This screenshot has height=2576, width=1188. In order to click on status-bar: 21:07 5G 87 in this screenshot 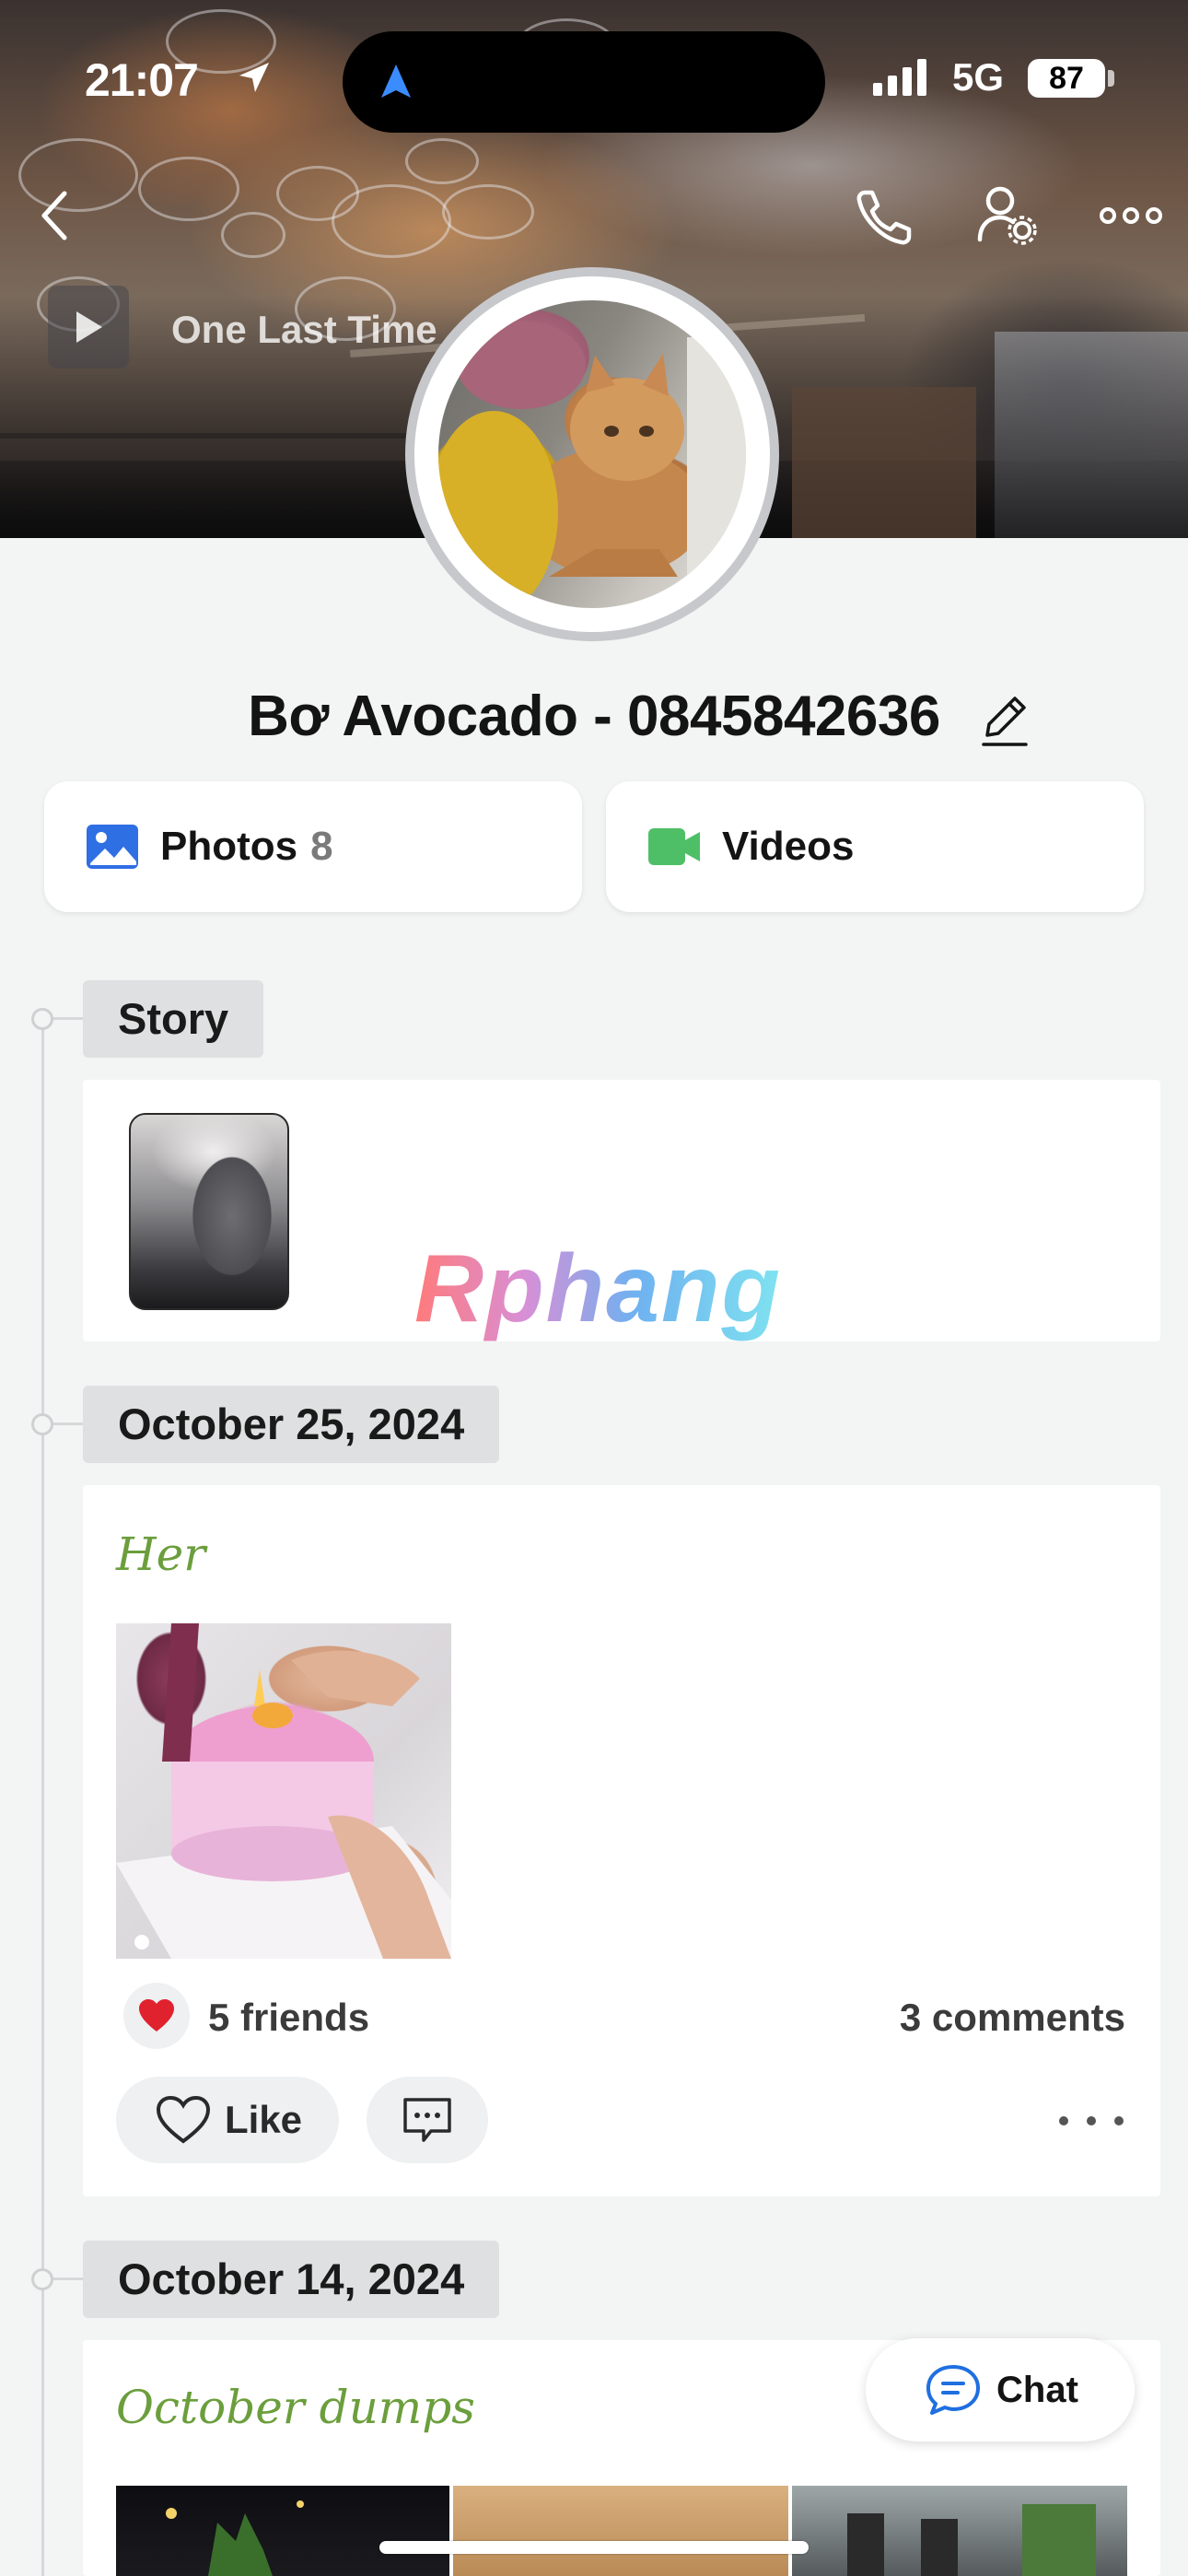, I will do `click(594, 73)`.